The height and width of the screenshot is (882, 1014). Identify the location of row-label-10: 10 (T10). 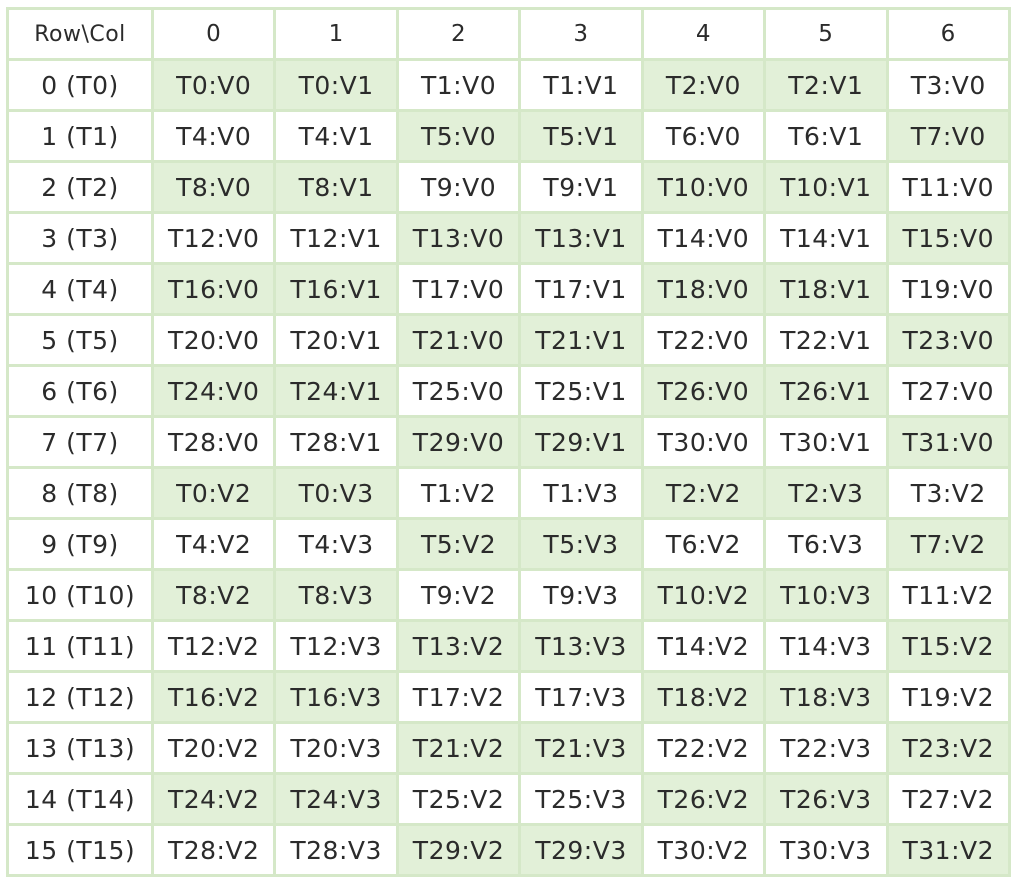
(81, 596).